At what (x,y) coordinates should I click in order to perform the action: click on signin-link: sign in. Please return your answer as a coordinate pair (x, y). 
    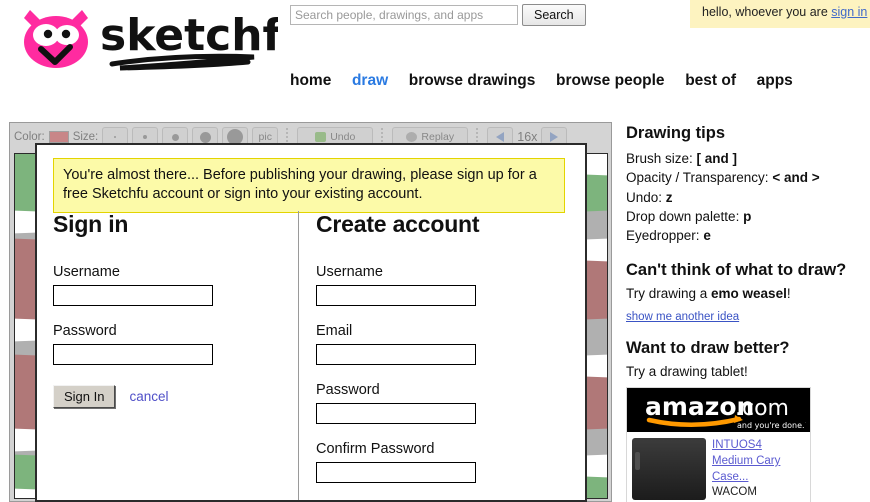
    Looking at the image, I should click on (849, 12).